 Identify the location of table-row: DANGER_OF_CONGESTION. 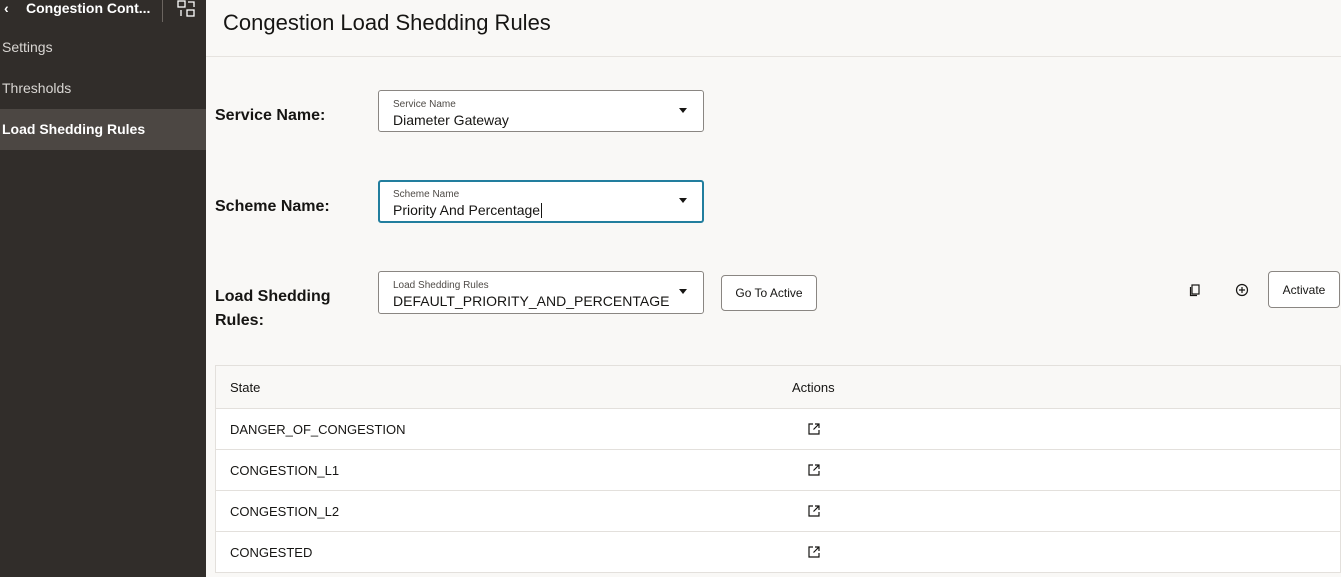
(778, 429).